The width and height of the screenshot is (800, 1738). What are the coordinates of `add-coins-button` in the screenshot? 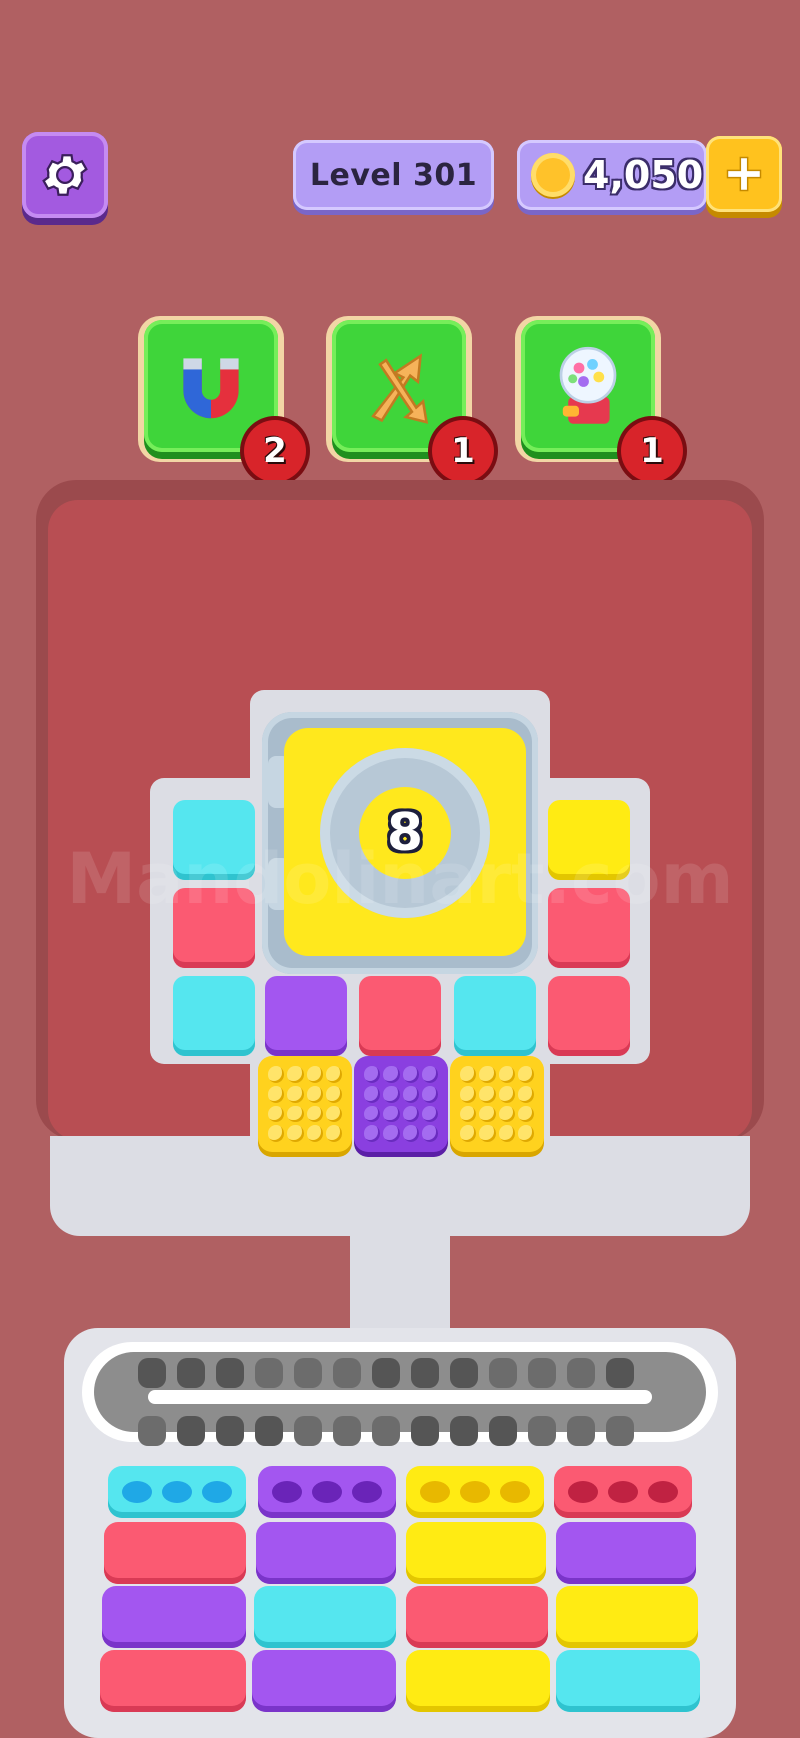 It's located at (744, 174).